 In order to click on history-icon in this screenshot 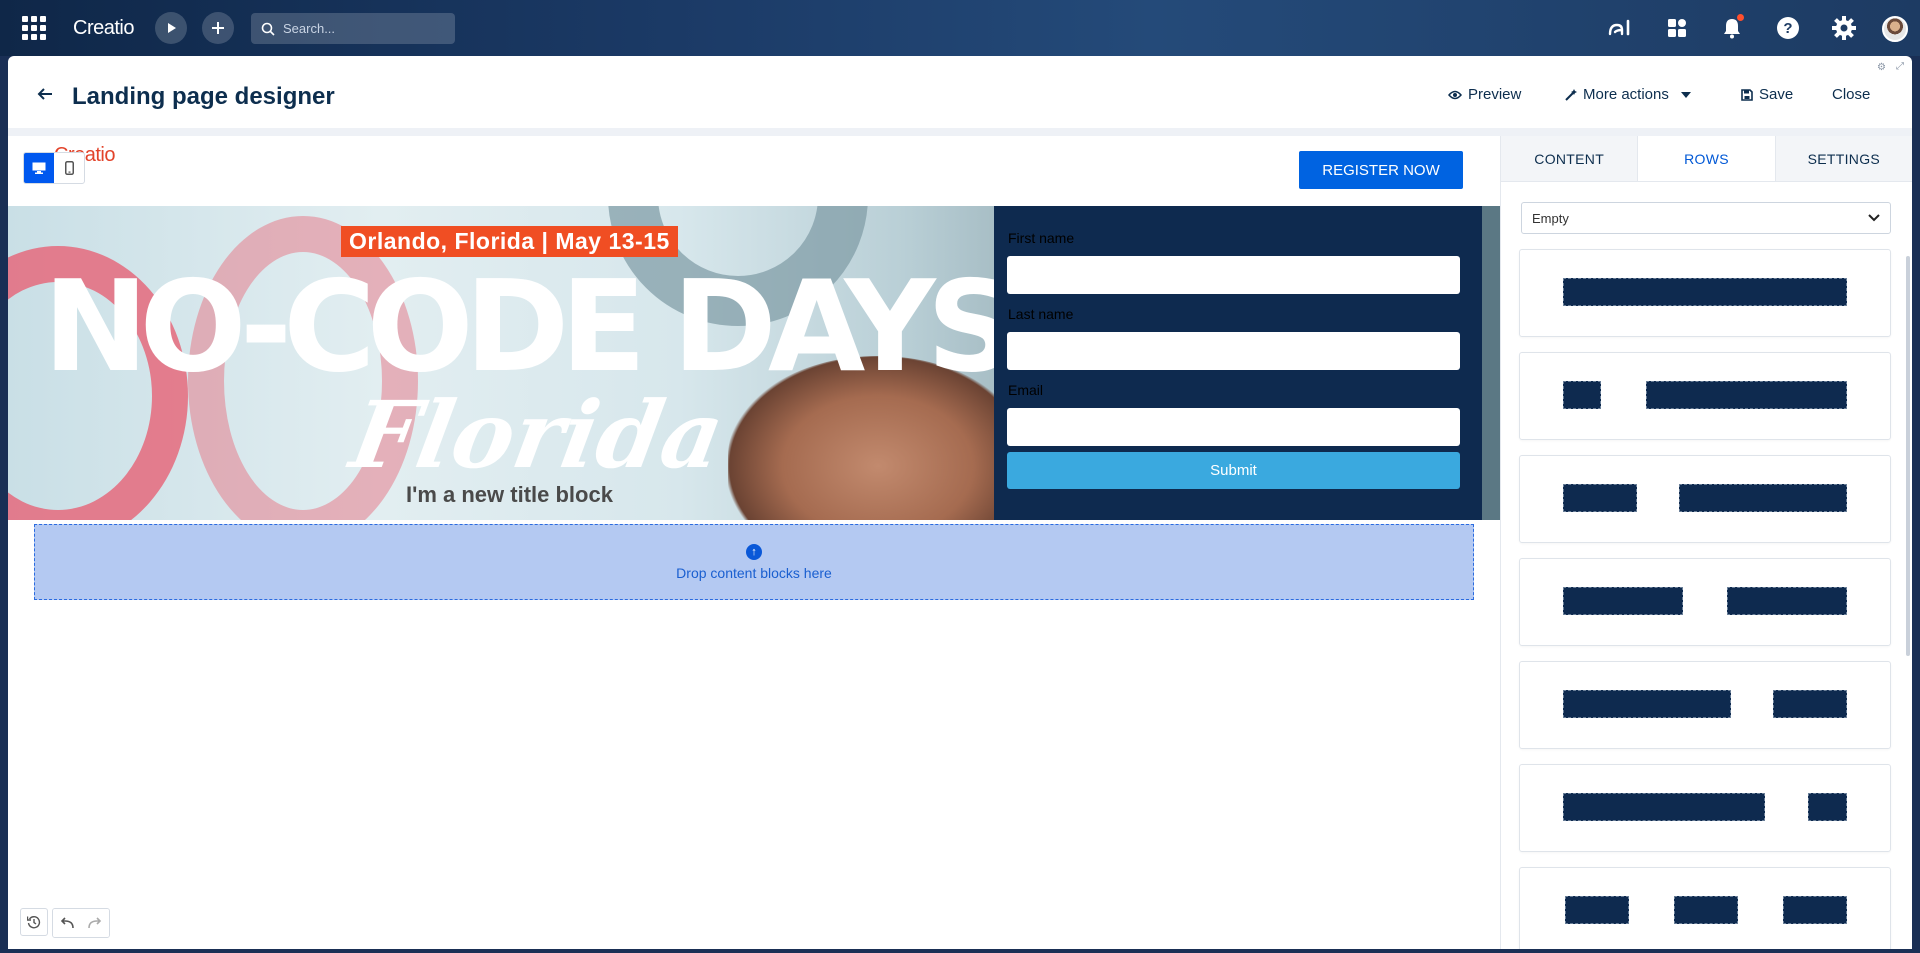, I will do `click(34, 922)`.